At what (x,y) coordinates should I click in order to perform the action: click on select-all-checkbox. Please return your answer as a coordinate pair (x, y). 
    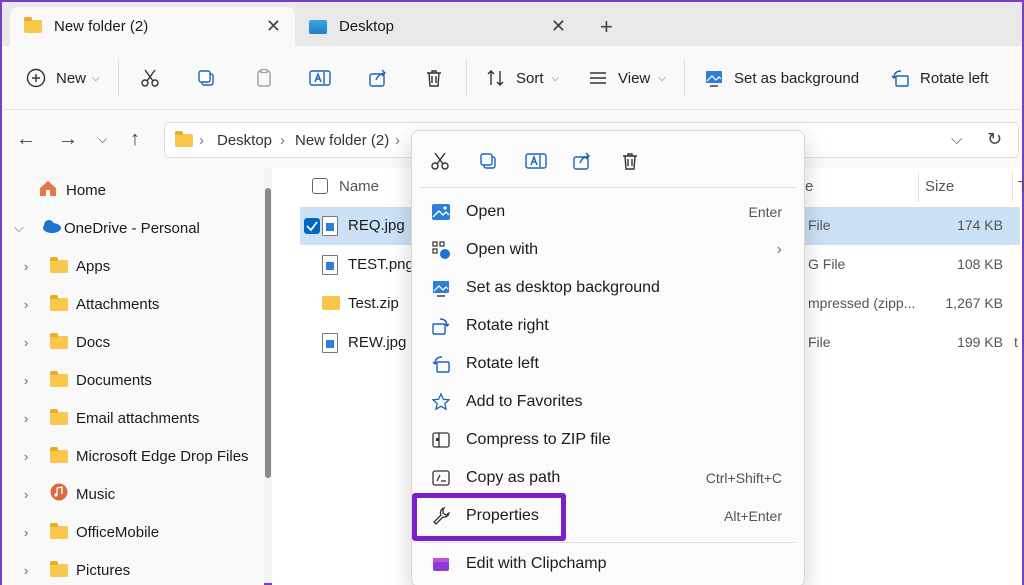
    Looking at the image, I should click on (320, 186).